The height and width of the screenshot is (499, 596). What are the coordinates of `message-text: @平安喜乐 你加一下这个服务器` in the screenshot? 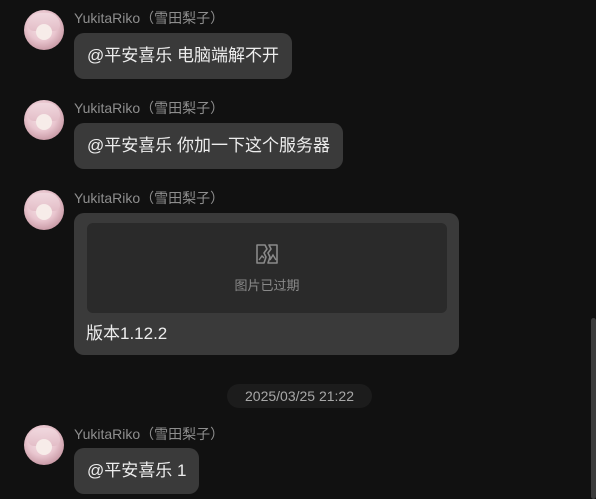 It's located at (208, 145).